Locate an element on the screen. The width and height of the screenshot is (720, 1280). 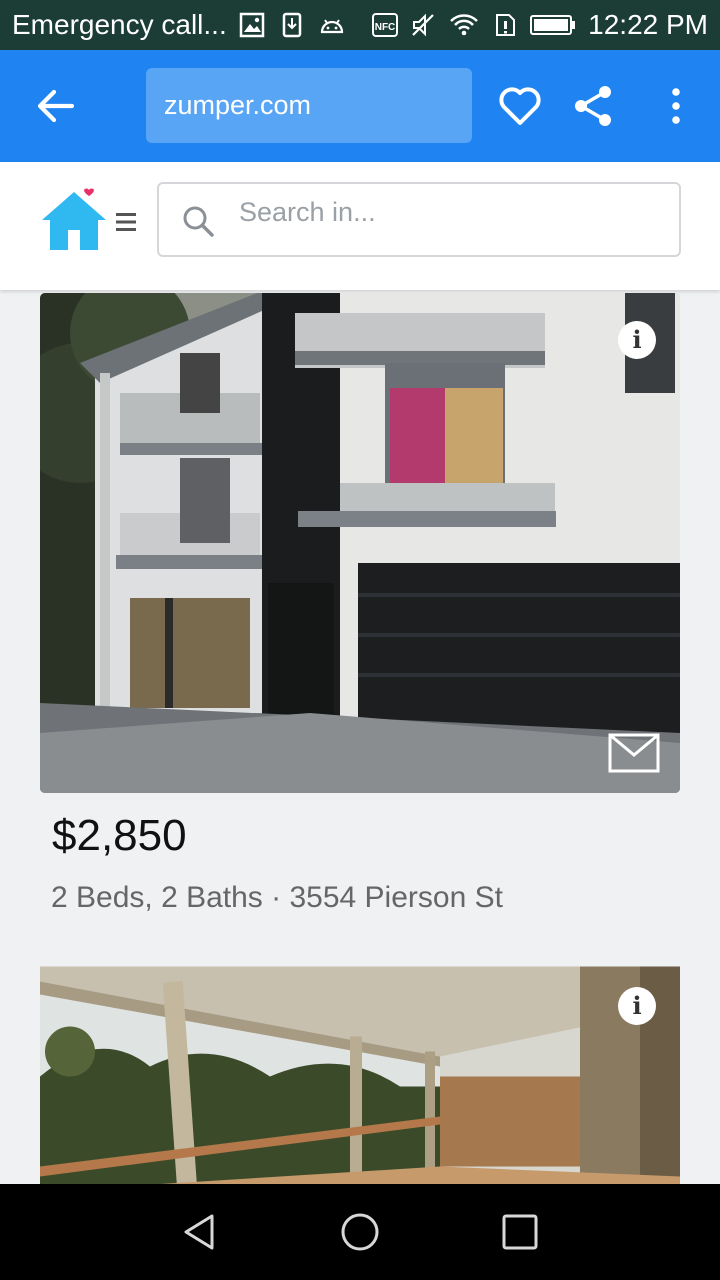
sim-alert-icon is located at coordinates (506, 25).